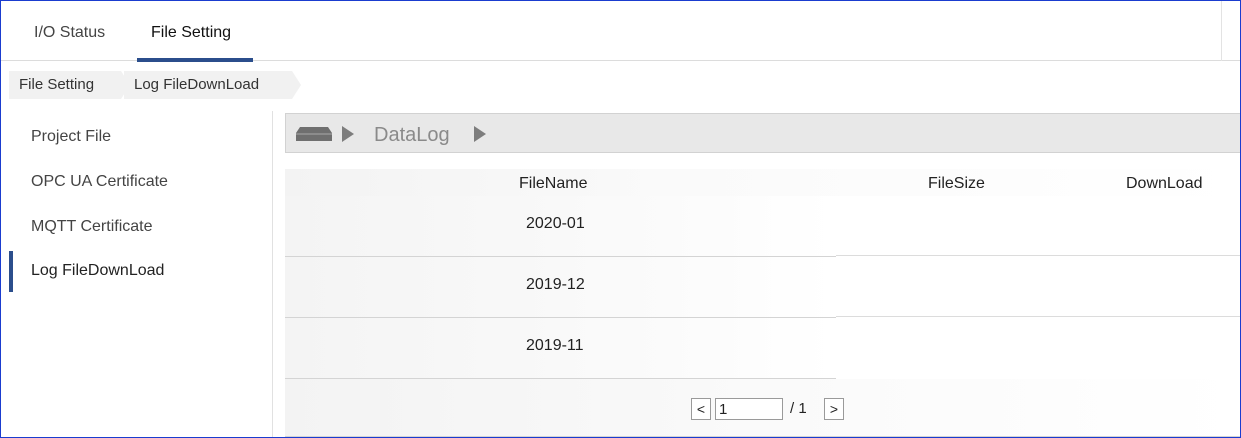 This screenshot has height=438, width=1241. Describe the element at coordinates (553, 183) in the screenshot. I see `column-header-filename: FileName` at that location.